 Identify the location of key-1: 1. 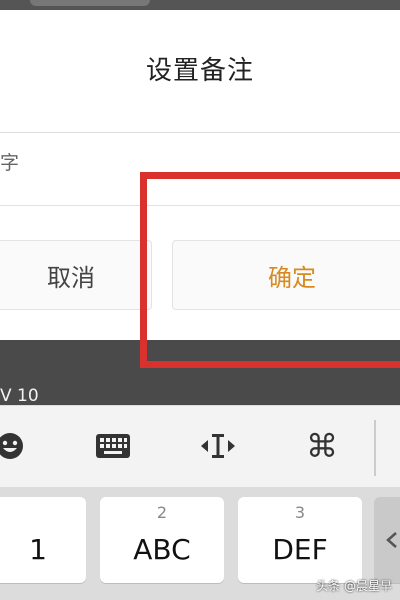
(43, 540).